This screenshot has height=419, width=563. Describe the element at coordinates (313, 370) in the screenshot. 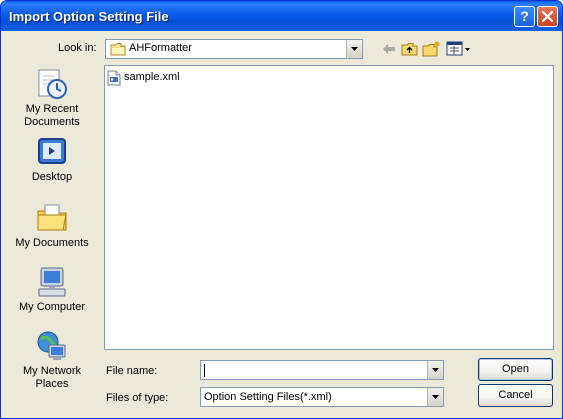

I see `file-name-input` at that location.